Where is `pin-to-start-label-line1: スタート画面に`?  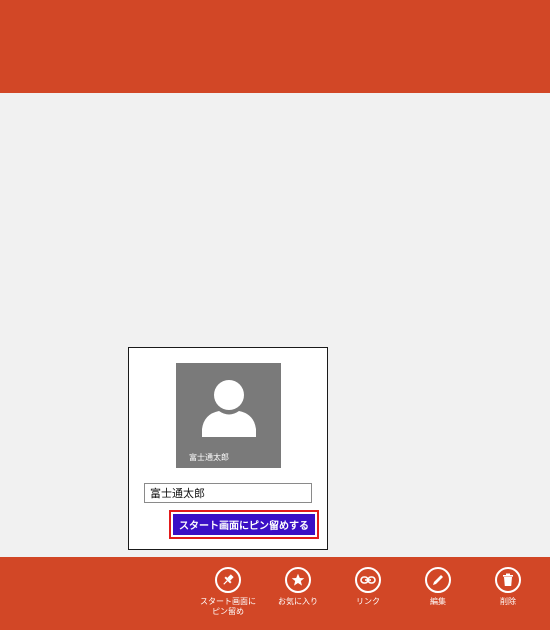
pin-to-start-label-line1: スタート画面に is located at coordinates (228, 601).